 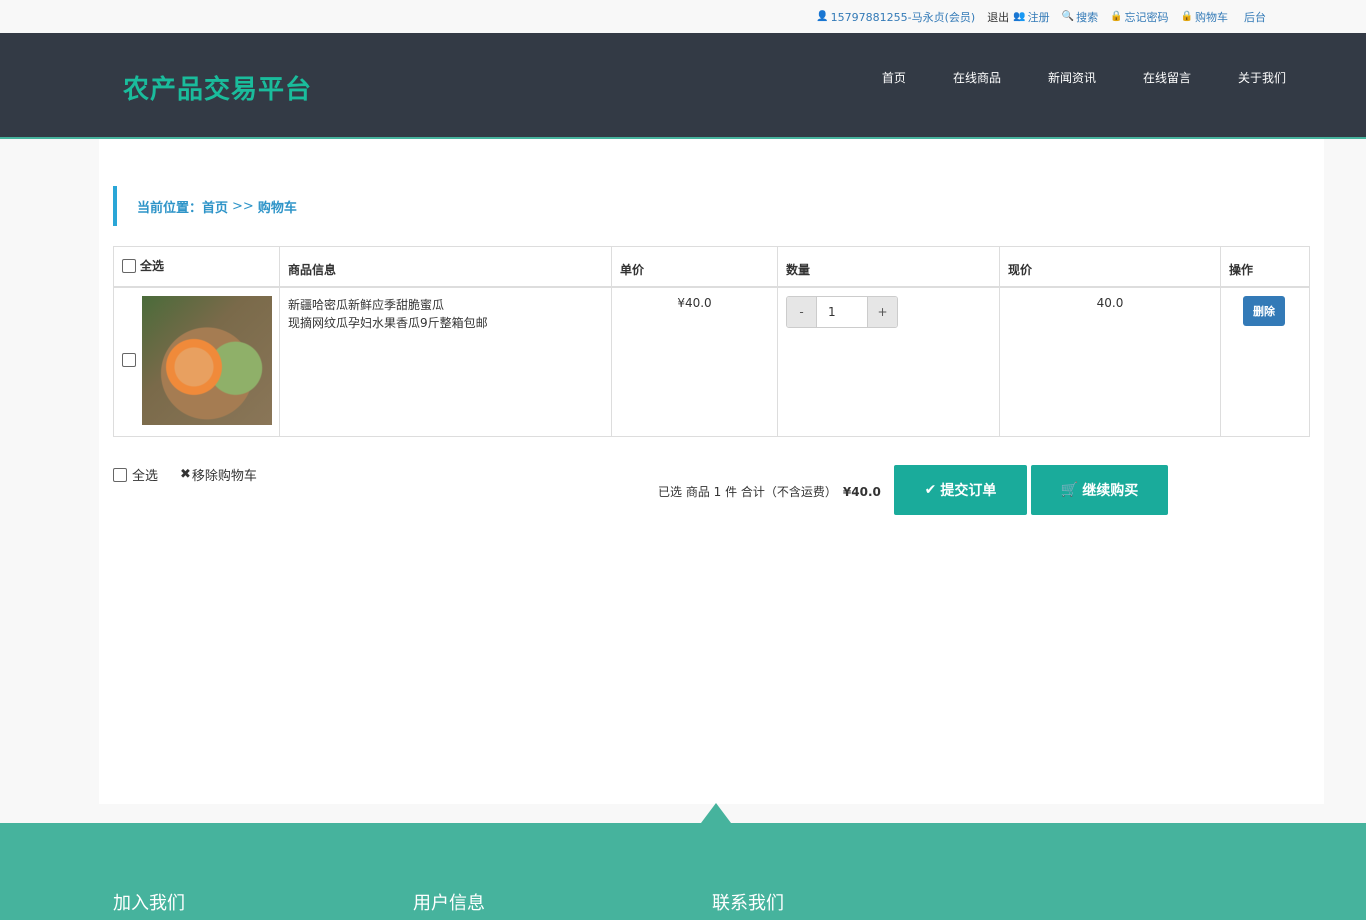 What do you see at coordinates (1110, 361) in the screenshot?
I see `current-price: 40.0` at bounding box center [1110, 361].